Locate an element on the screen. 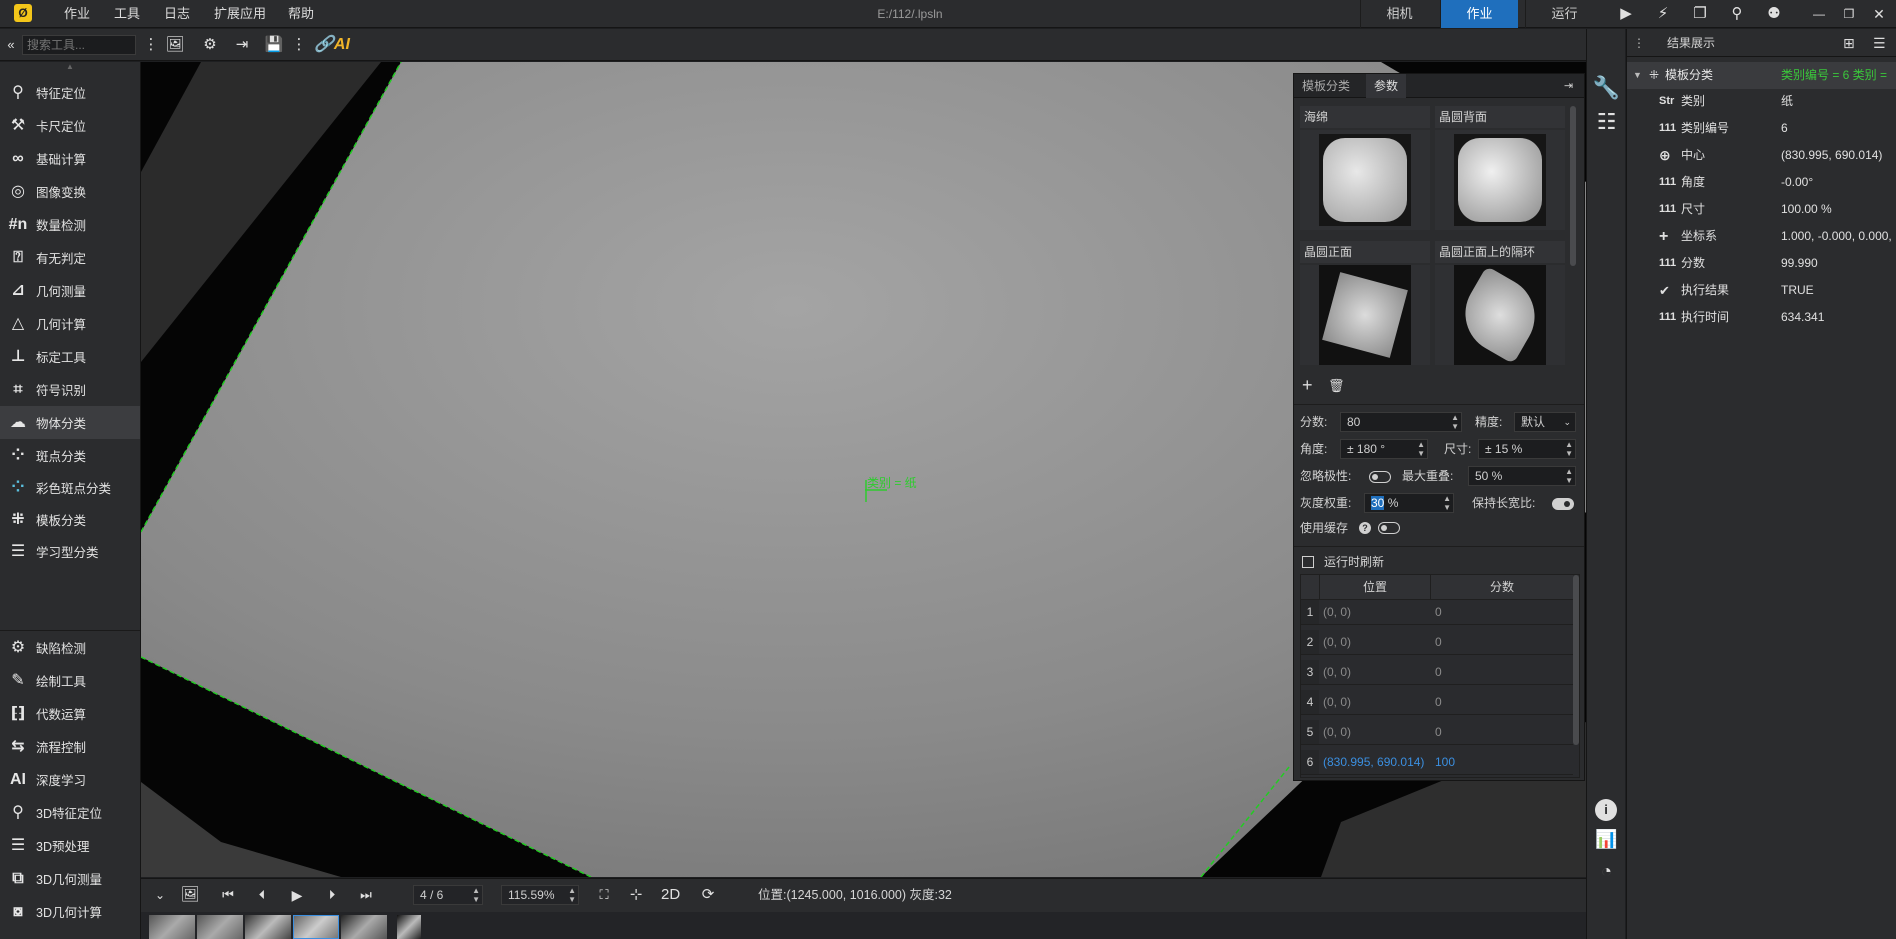  search-icon: ⚲ is located at coordinates (1737, 14).